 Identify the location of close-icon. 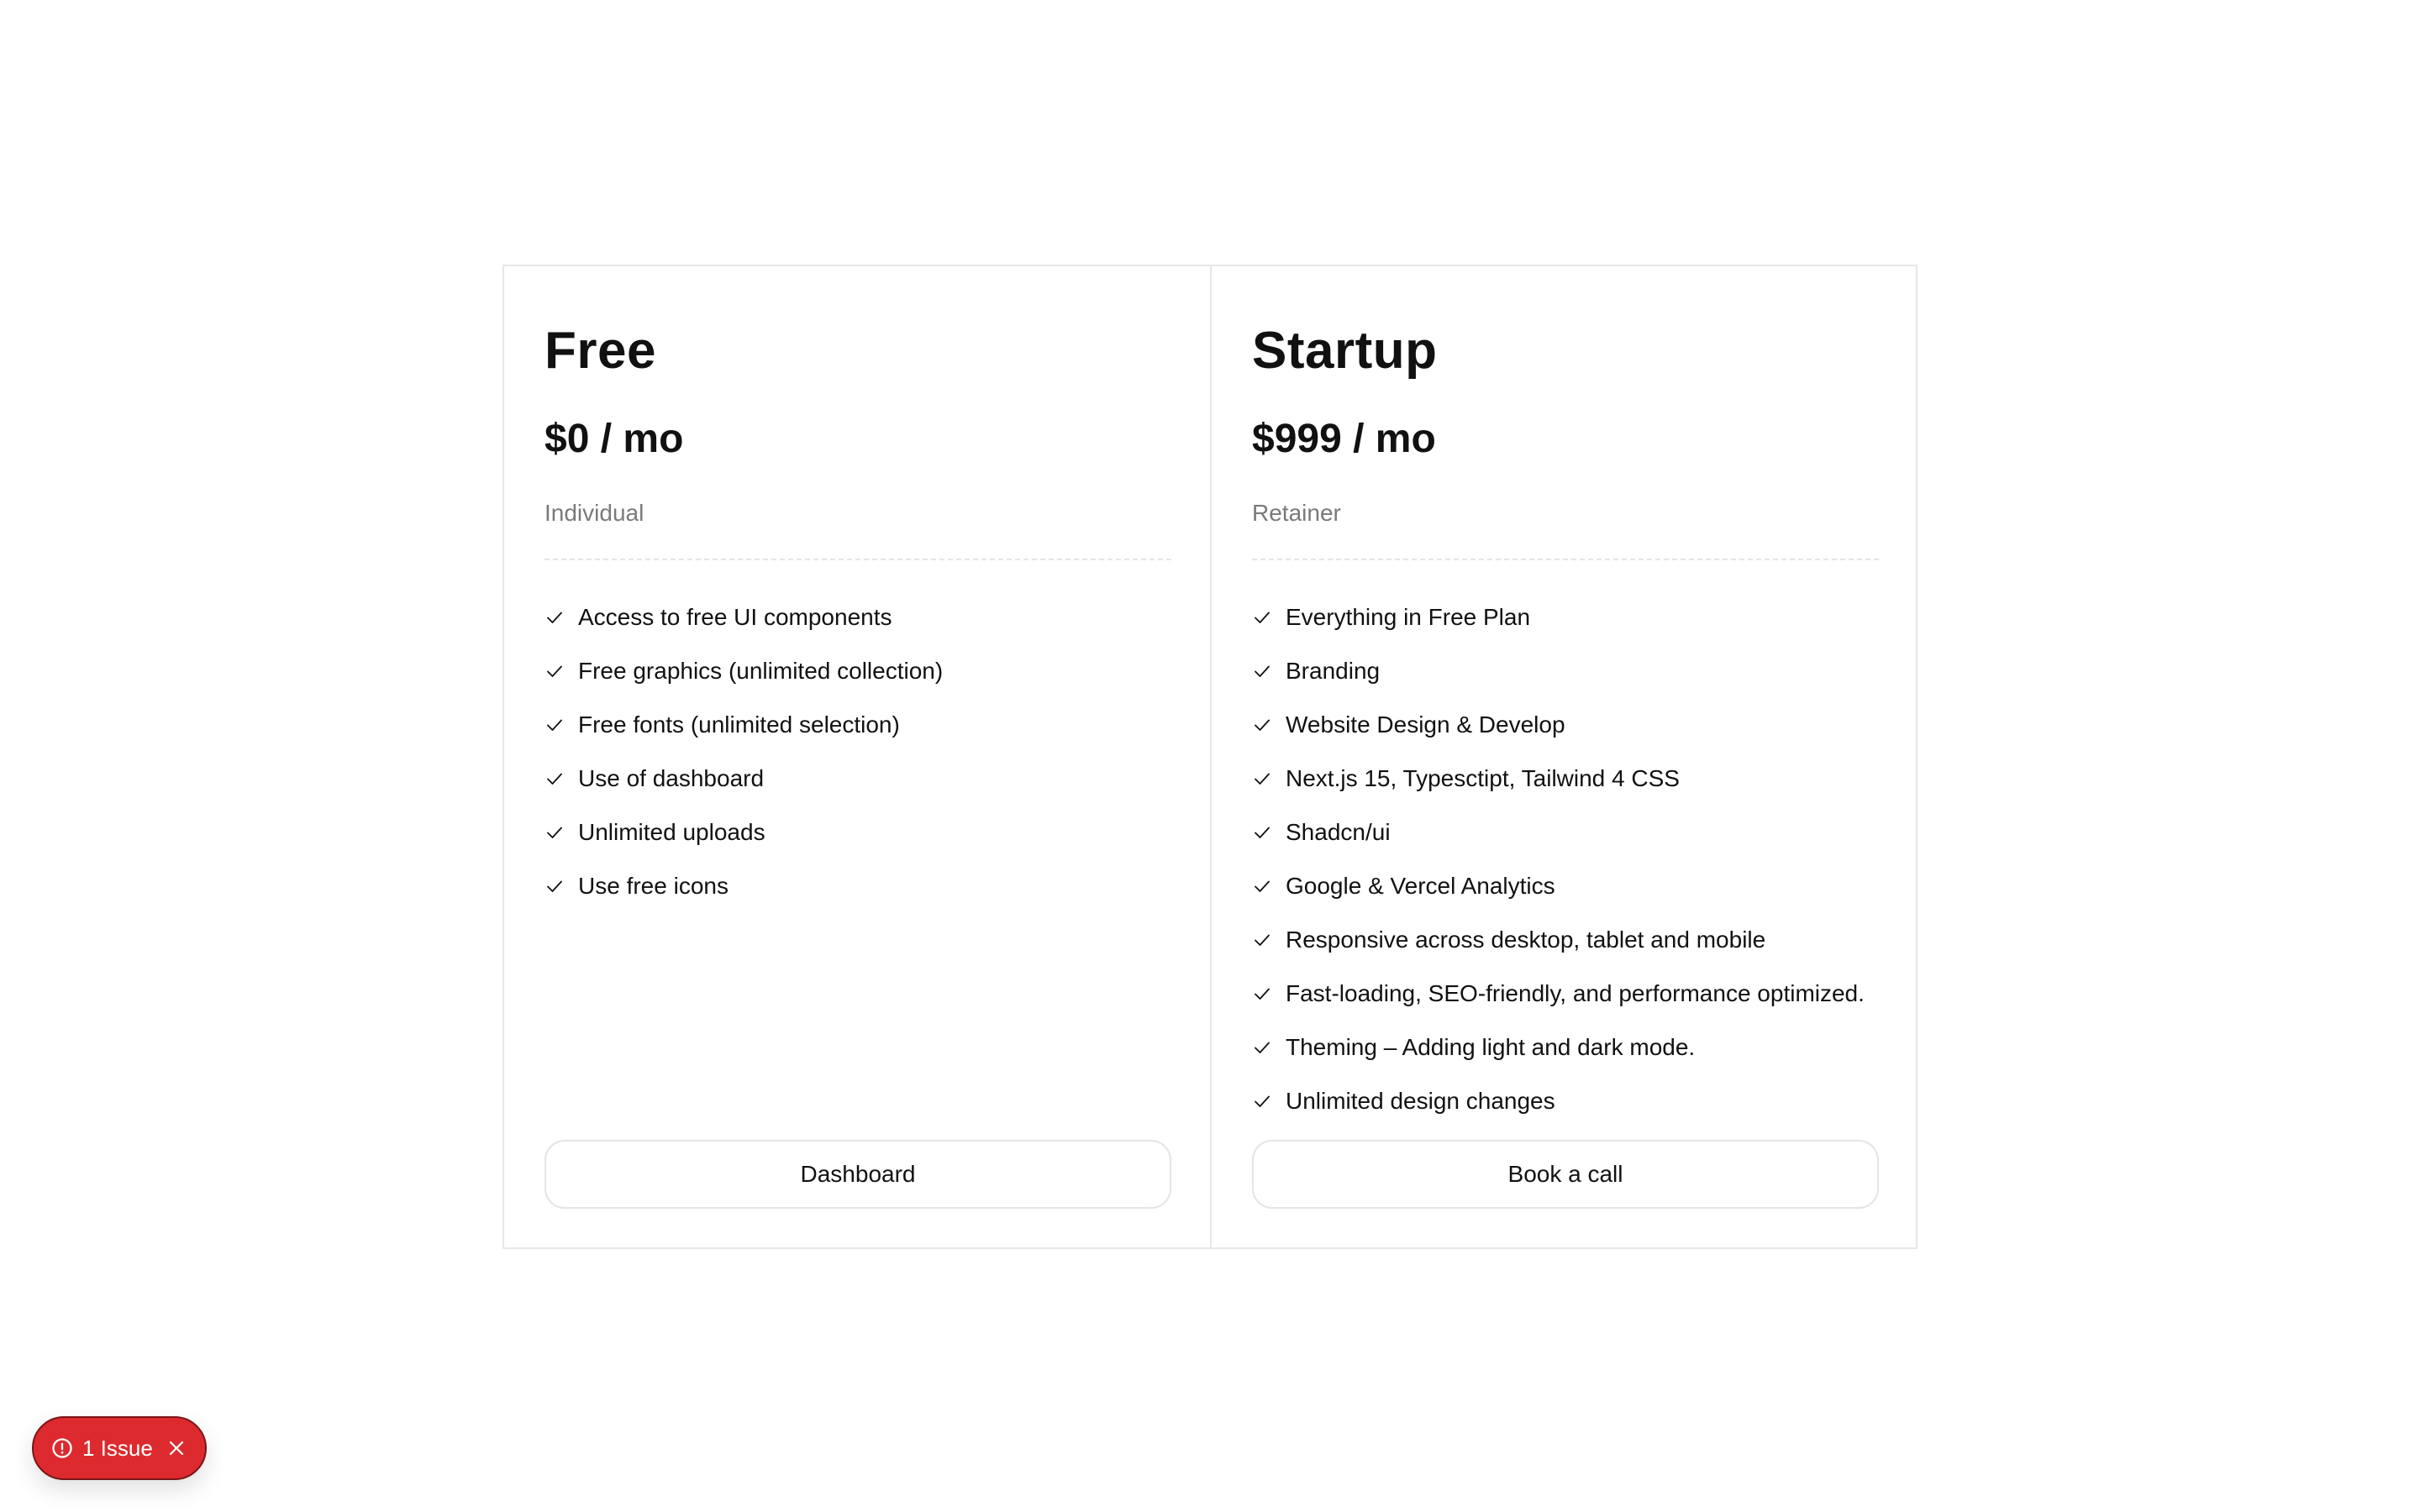
(176, 1448).